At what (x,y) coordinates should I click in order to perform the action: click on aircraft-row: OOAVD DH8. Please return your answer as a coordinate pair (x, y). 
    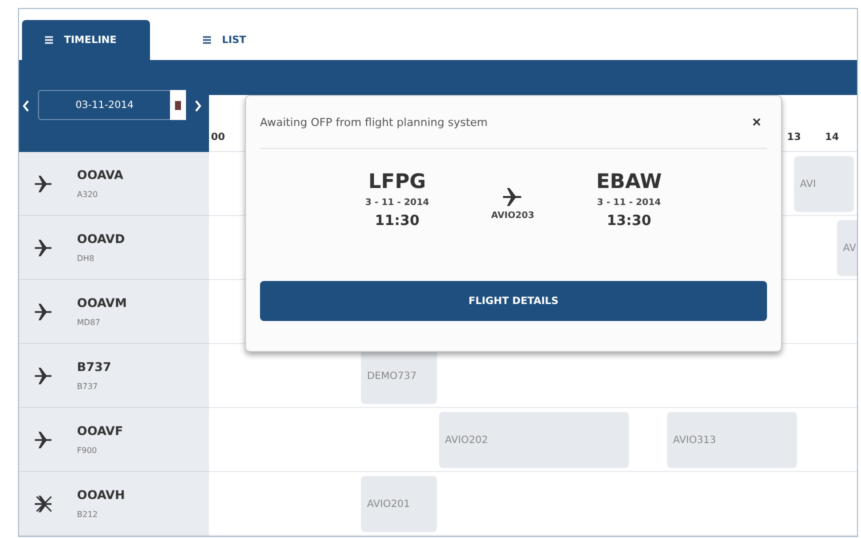
    Looking at the image, I should click on (114, 248).